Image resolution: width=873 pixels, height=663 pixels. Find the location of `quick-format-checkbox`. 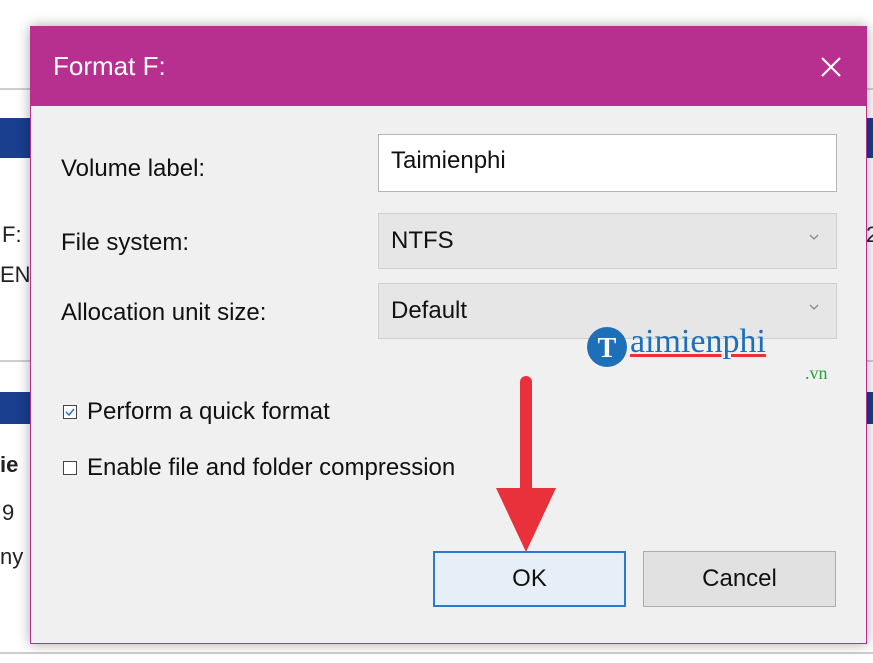

quick-format-checkbox is located at coordinates (70, 412).